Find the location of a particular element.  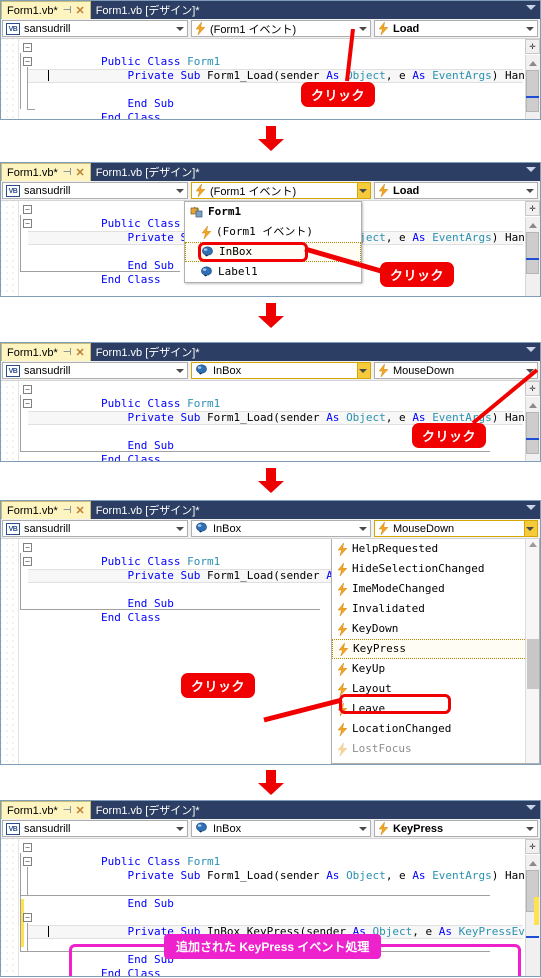

scroll-up-icon is located at coordinates (533, 544).